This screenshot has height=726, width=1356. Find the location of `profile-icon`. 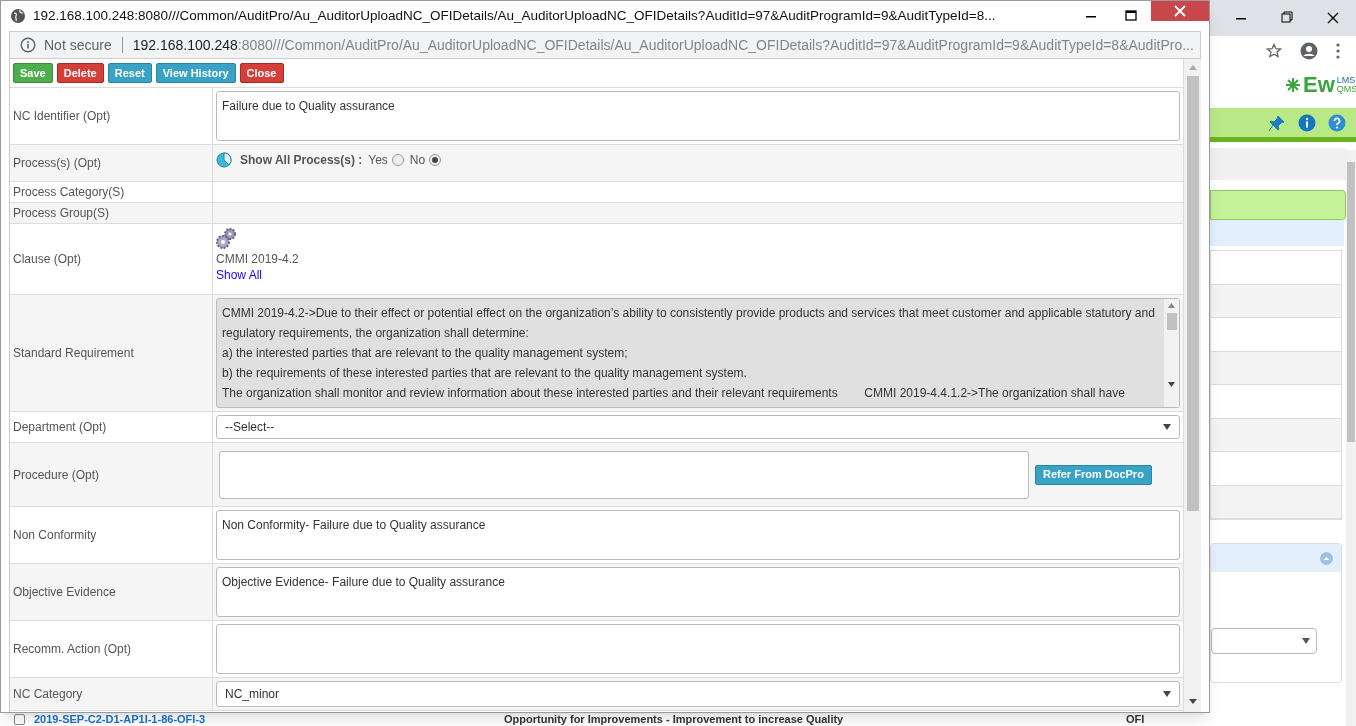

profile-icon is located at coordinates (1309, 51).